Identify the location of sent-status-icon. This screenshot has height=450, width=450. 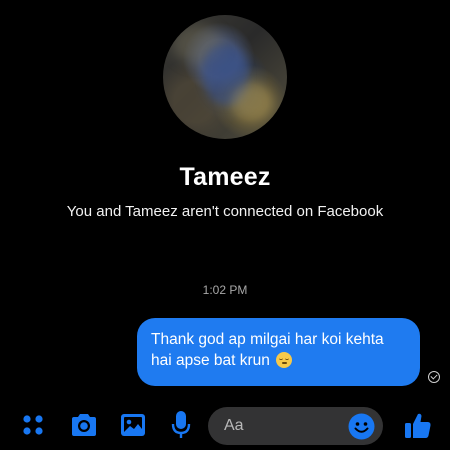
(434, 377).